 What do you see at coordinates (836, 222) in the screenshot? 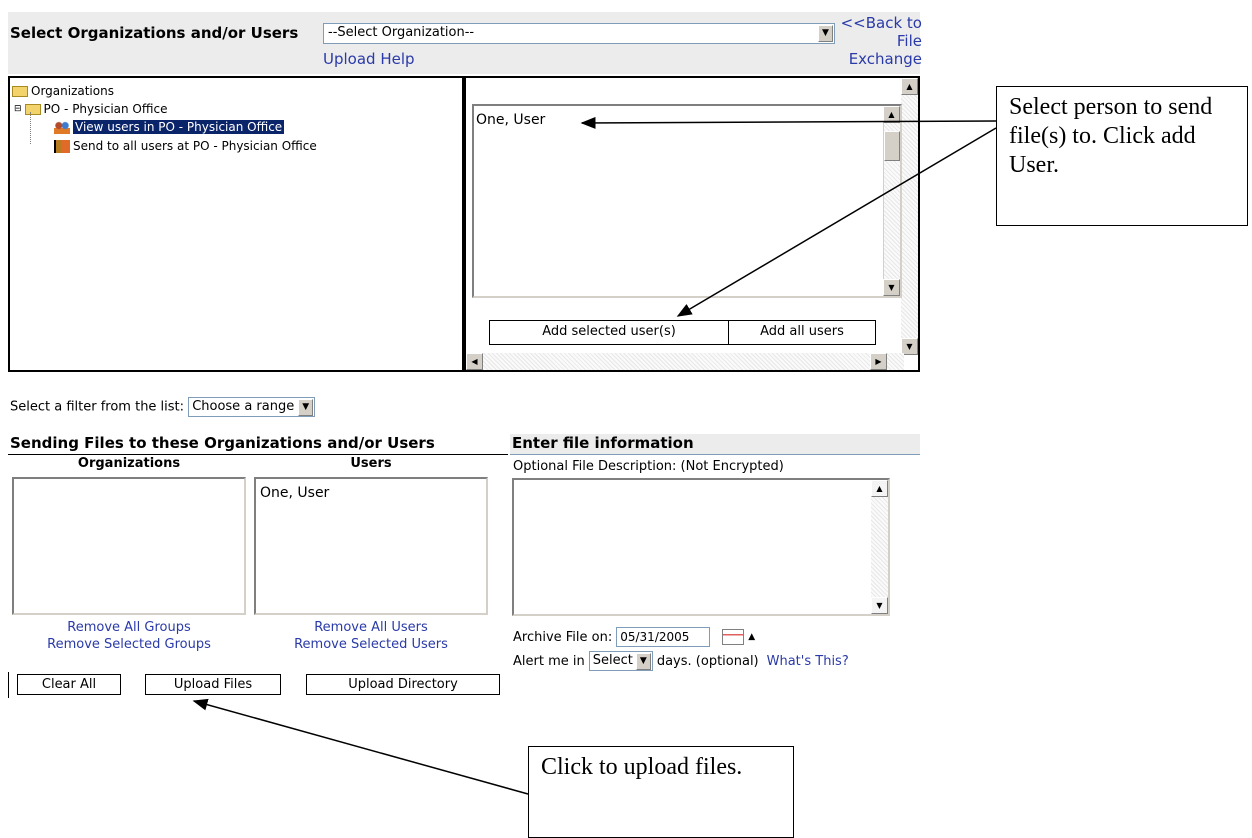
I see `arrow-to-add-button` at bounding box center [836, 222].